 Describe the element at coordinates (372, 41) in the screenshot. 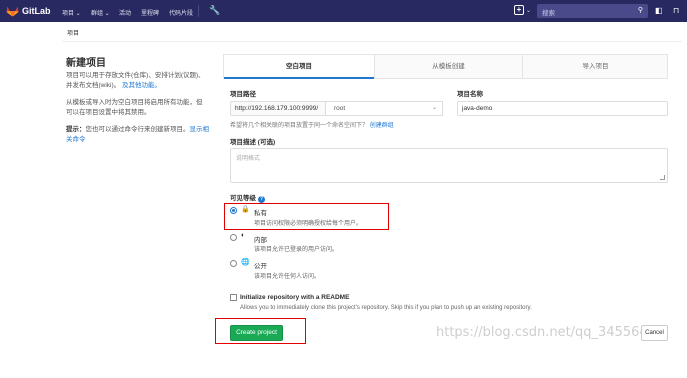

I see `breadcrumb-divider` at that location.